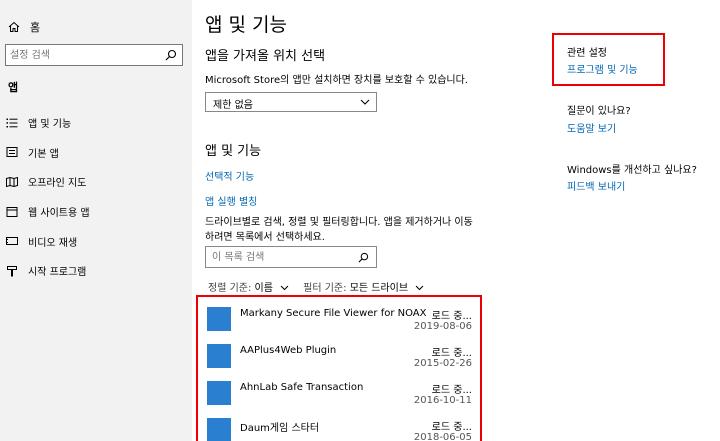  Describe the element at coordinates (282, 257) in the screenshot. I see `app-list-search-input` at that location.